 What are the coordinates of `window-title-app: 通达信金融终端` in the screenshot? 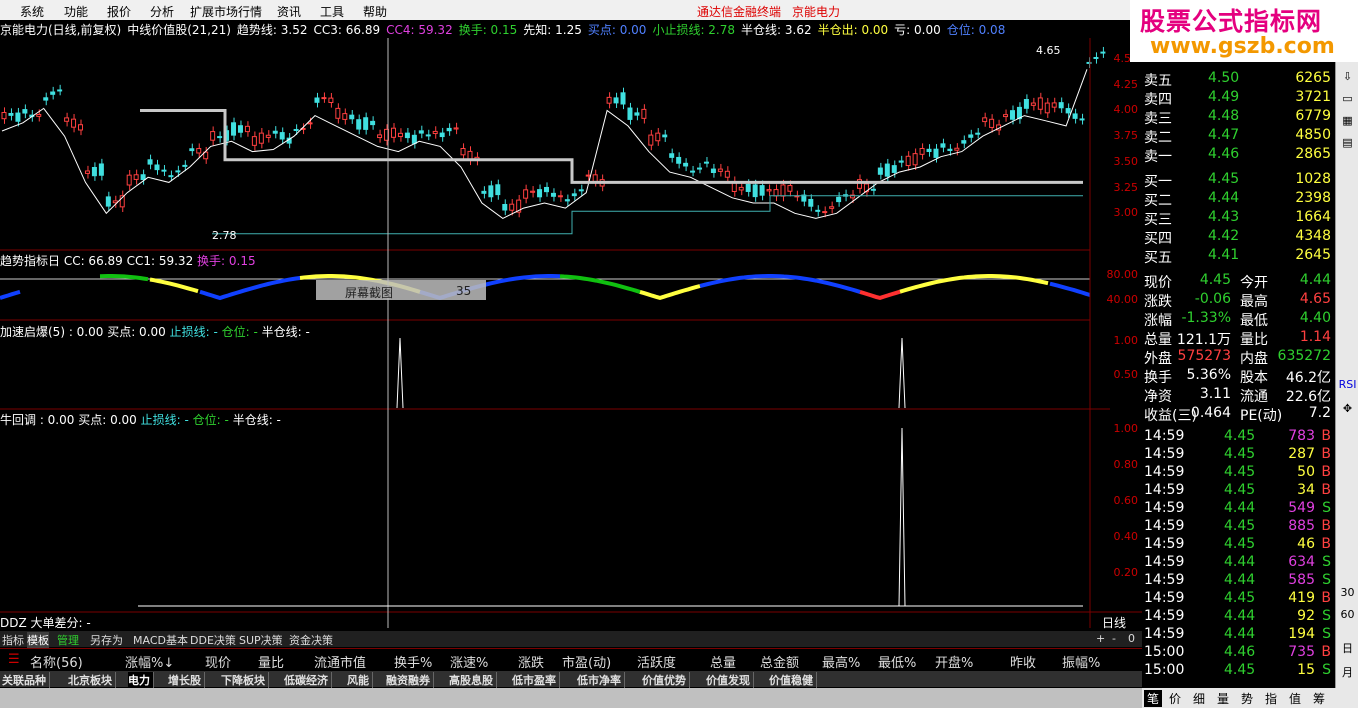 It's located at (739, 12).